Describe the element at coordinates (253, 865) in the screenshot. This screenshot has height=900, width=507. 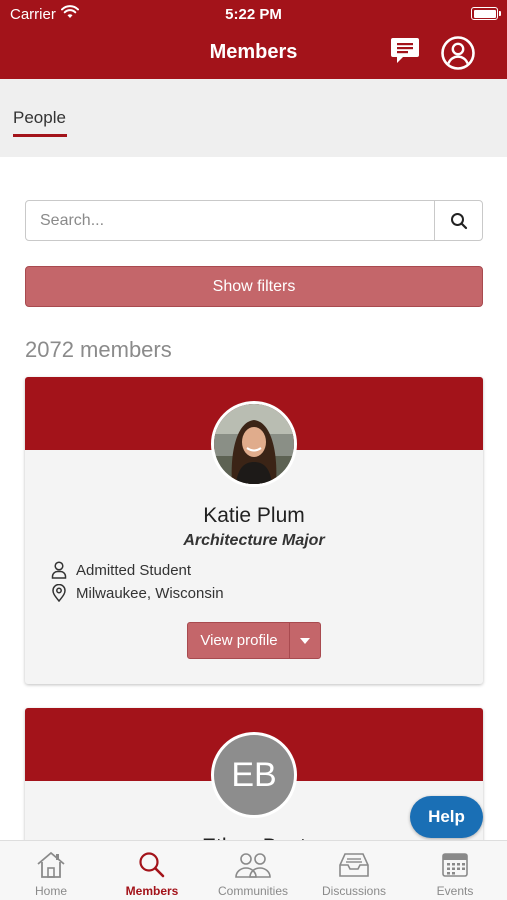
I see `people-icon` at that location.